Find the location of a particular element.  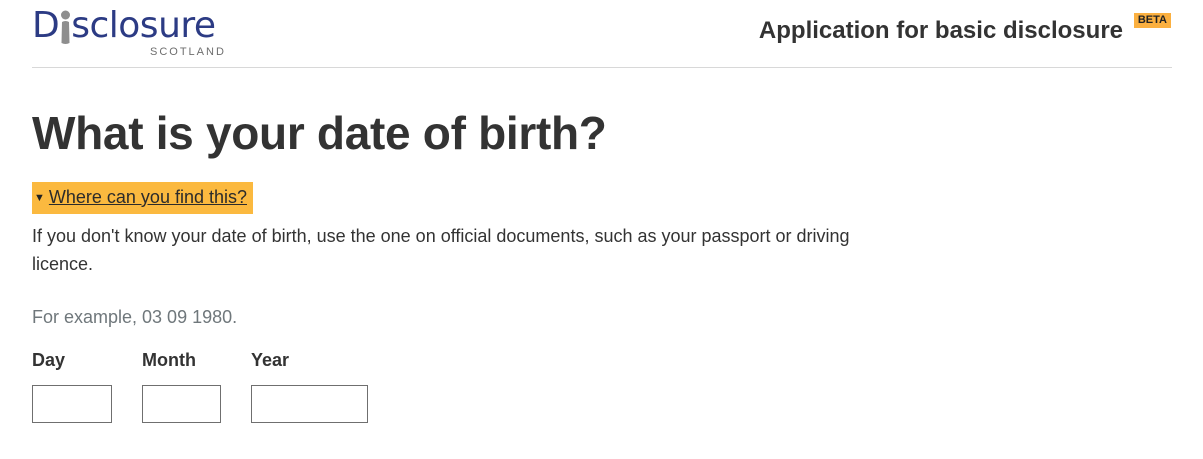

person-figure-icon is located at coordinates (65, 27).